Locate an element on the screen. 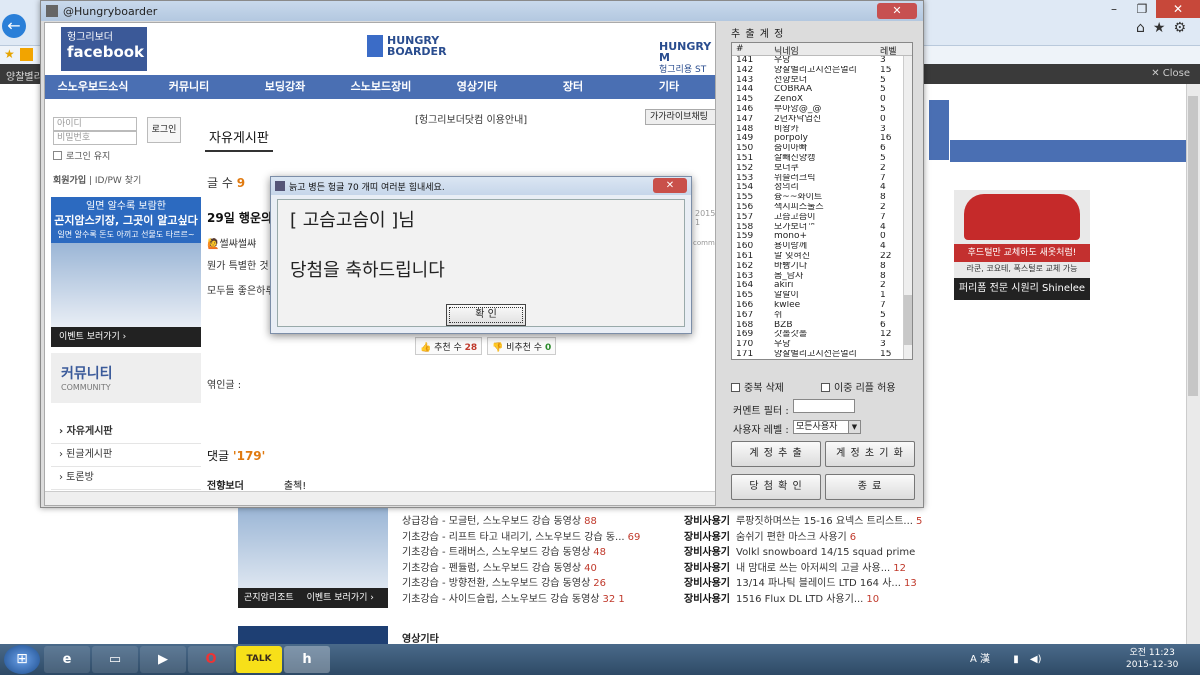 This screenshot has height=675, width=1200. account-row: 151 살빼진양캥 5 is located at coordinates (817, 159).